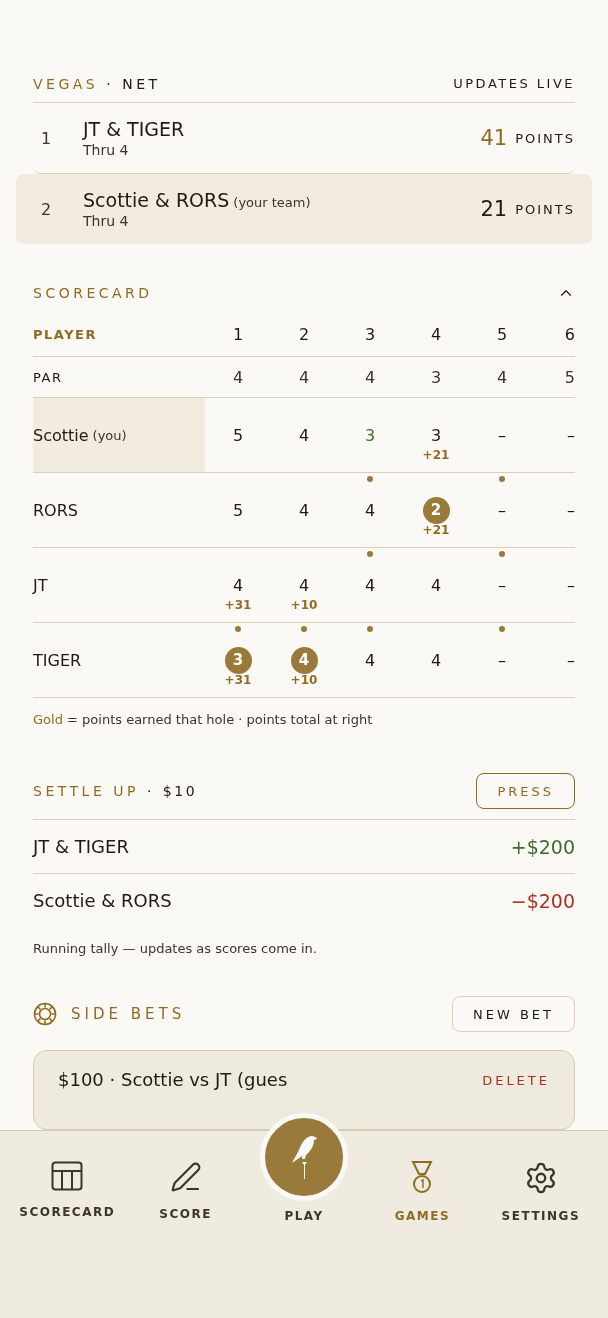 The height and width of the screenshot is (1318, 608). What do you see at coordinates (422, 1178) in the screenshot?
I see `medal-icon` at bounding box center [422, 1178].